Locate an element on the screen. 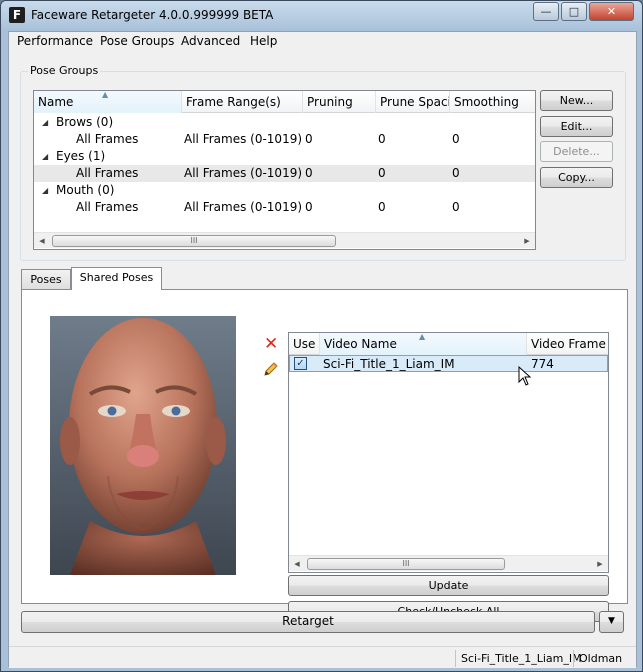  shared-poses-hscrollbar: ◀ III ▶ is located at coordinates (448, 563).